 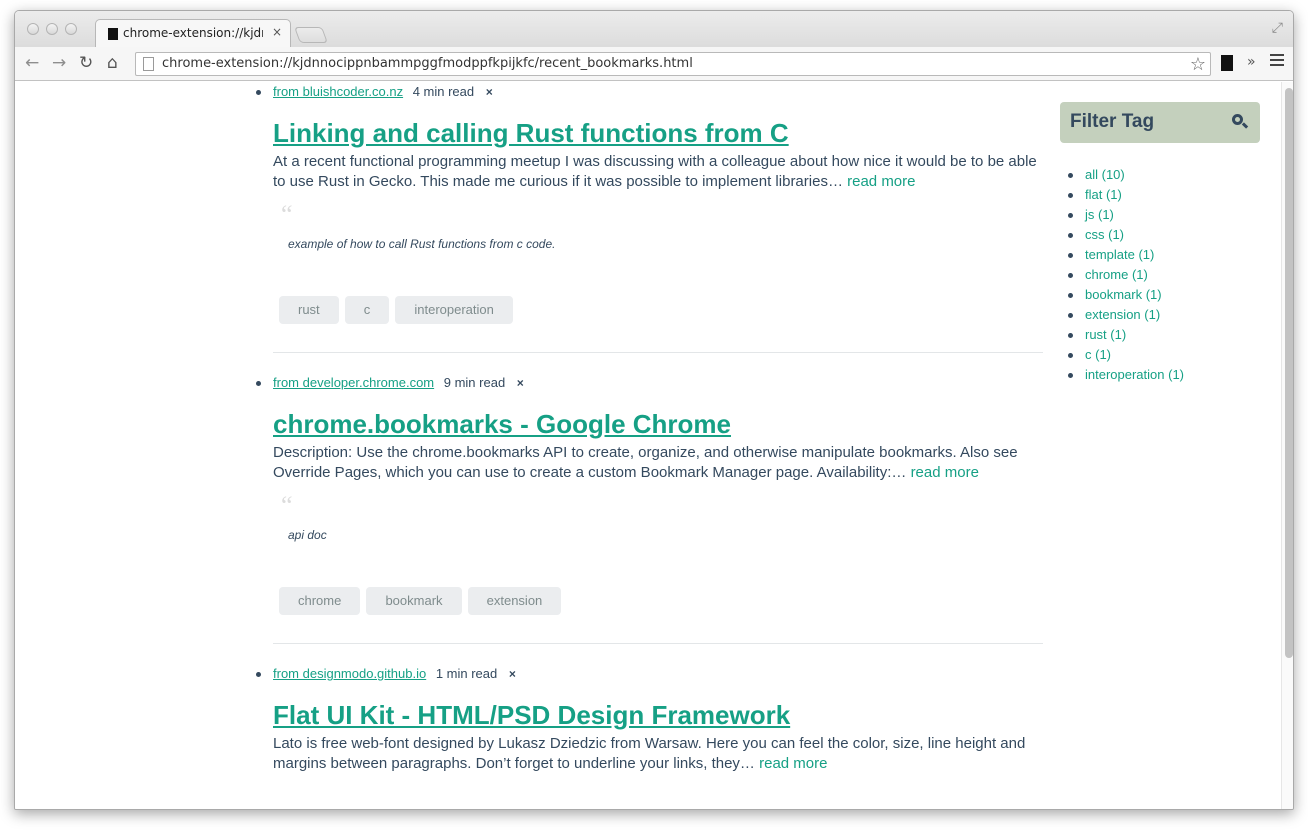 I want to click on filter-tag-label: flat (1), so click(x=1103, y=194).